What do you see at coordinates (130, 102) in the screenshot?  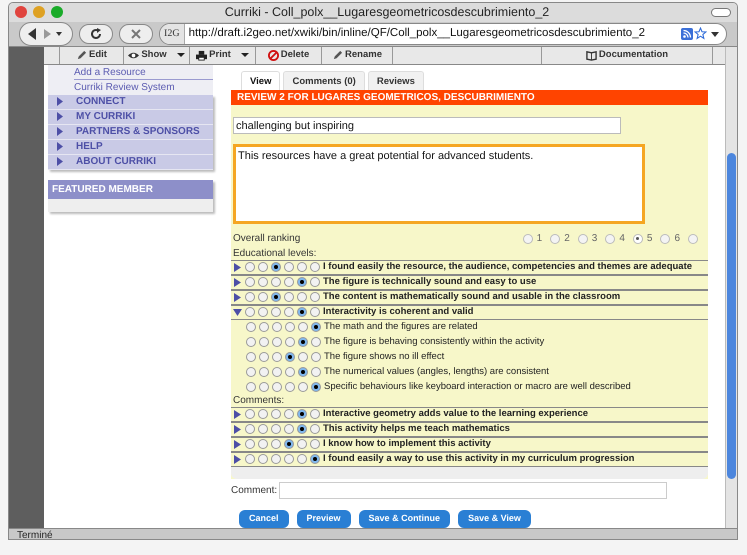 I see `sidebar-item: CONNECT` at bounding box center [130, 102].